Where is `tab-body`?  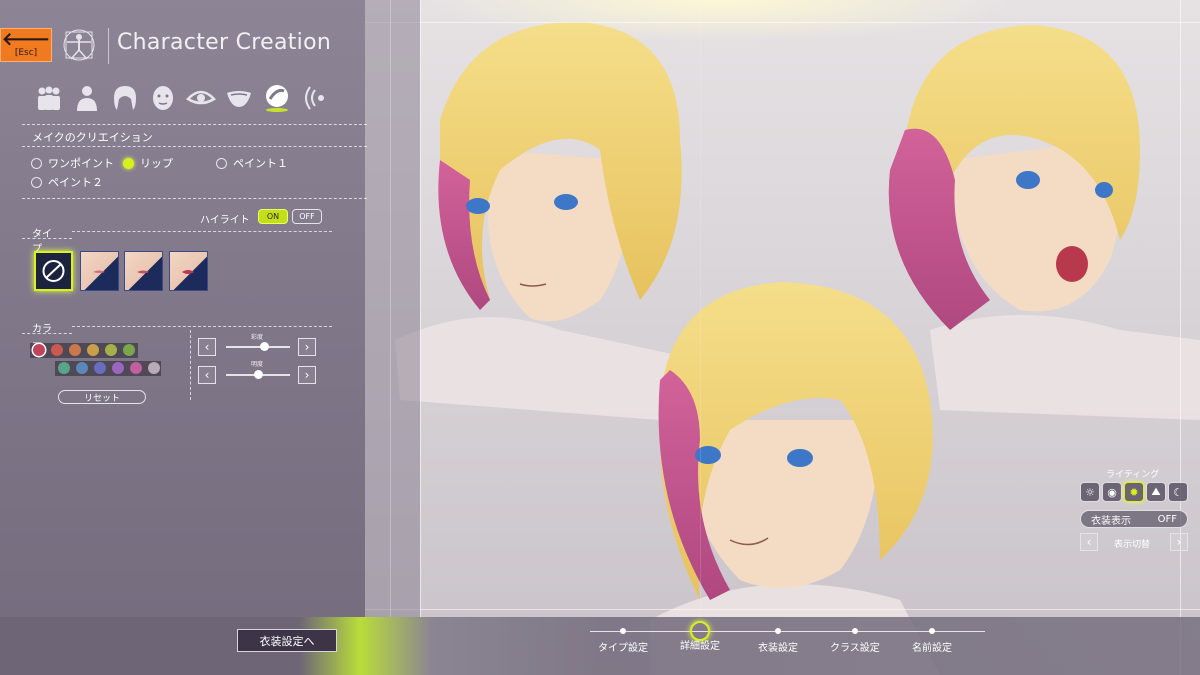 tab-body is located at coordinates (87, 98).